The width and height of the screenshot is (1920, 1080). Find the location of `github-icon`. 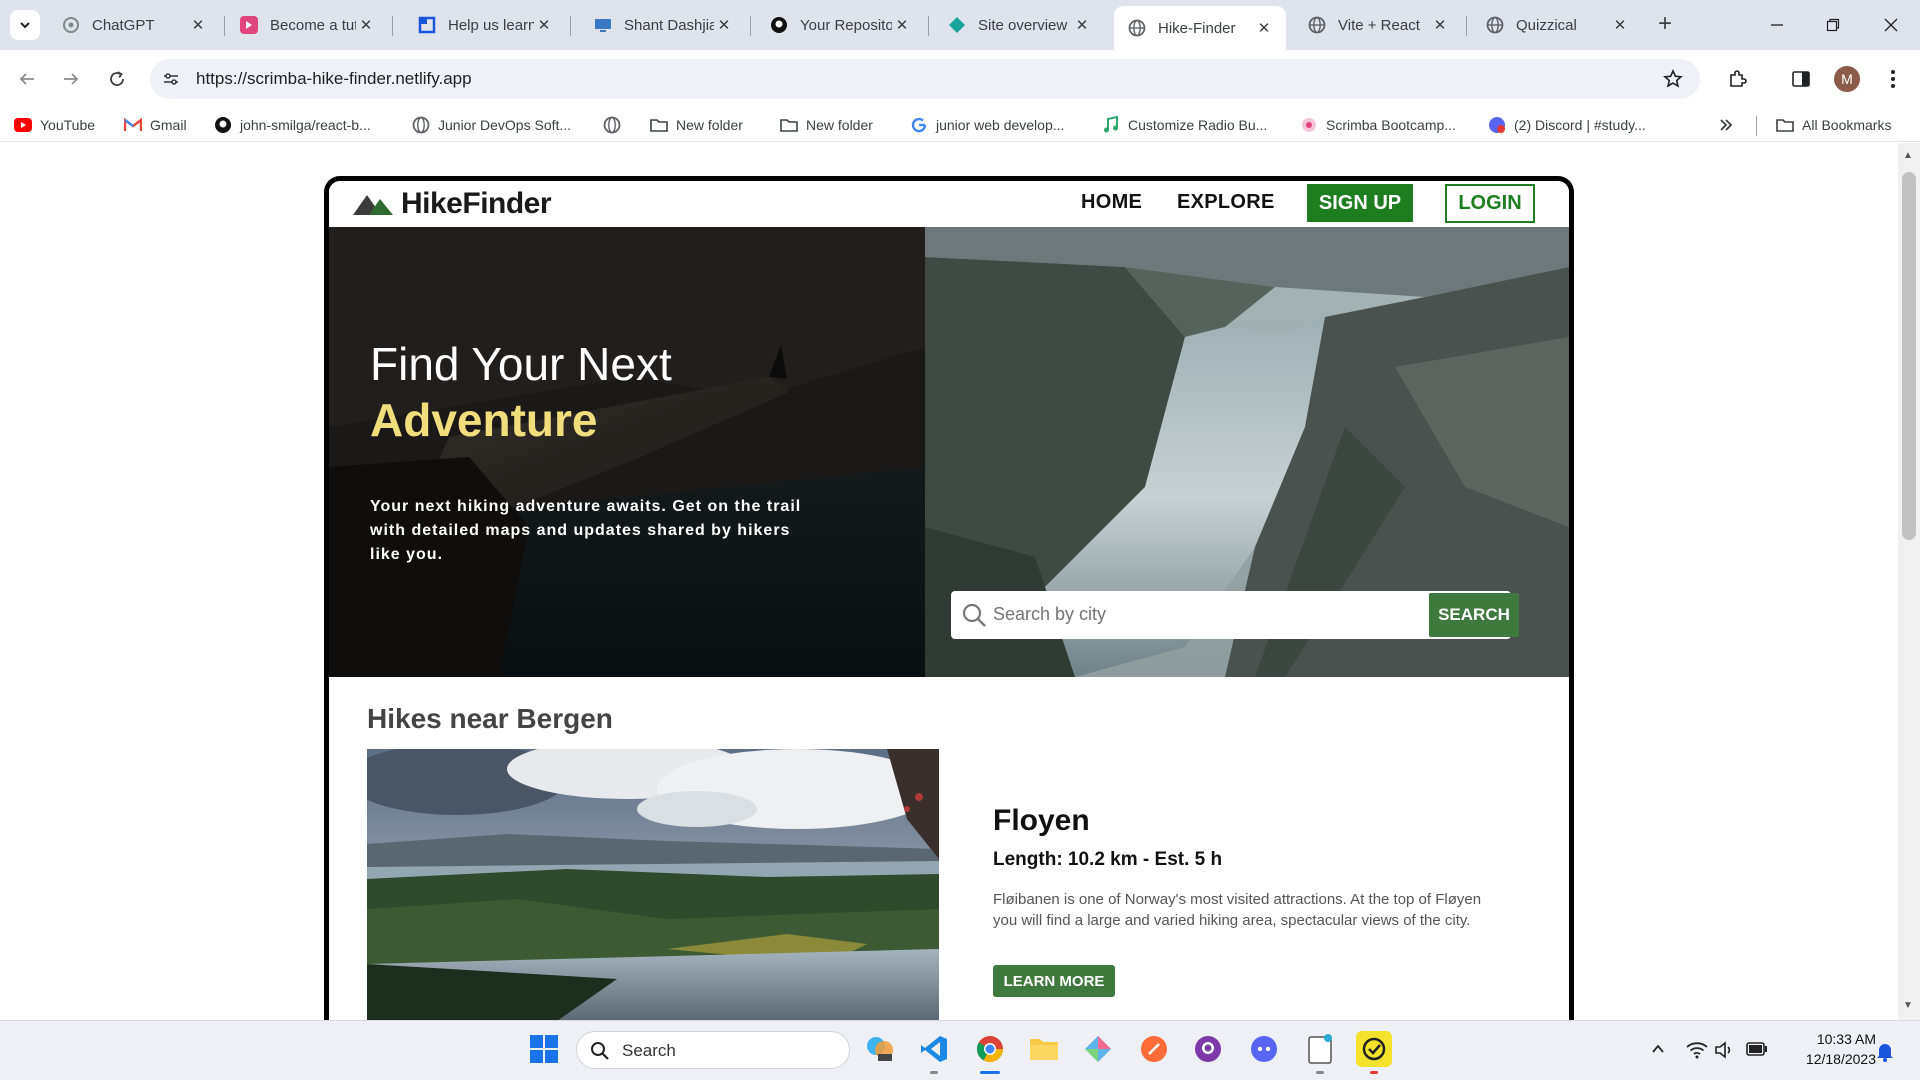

github-icon is located at coordinates (223, 125).